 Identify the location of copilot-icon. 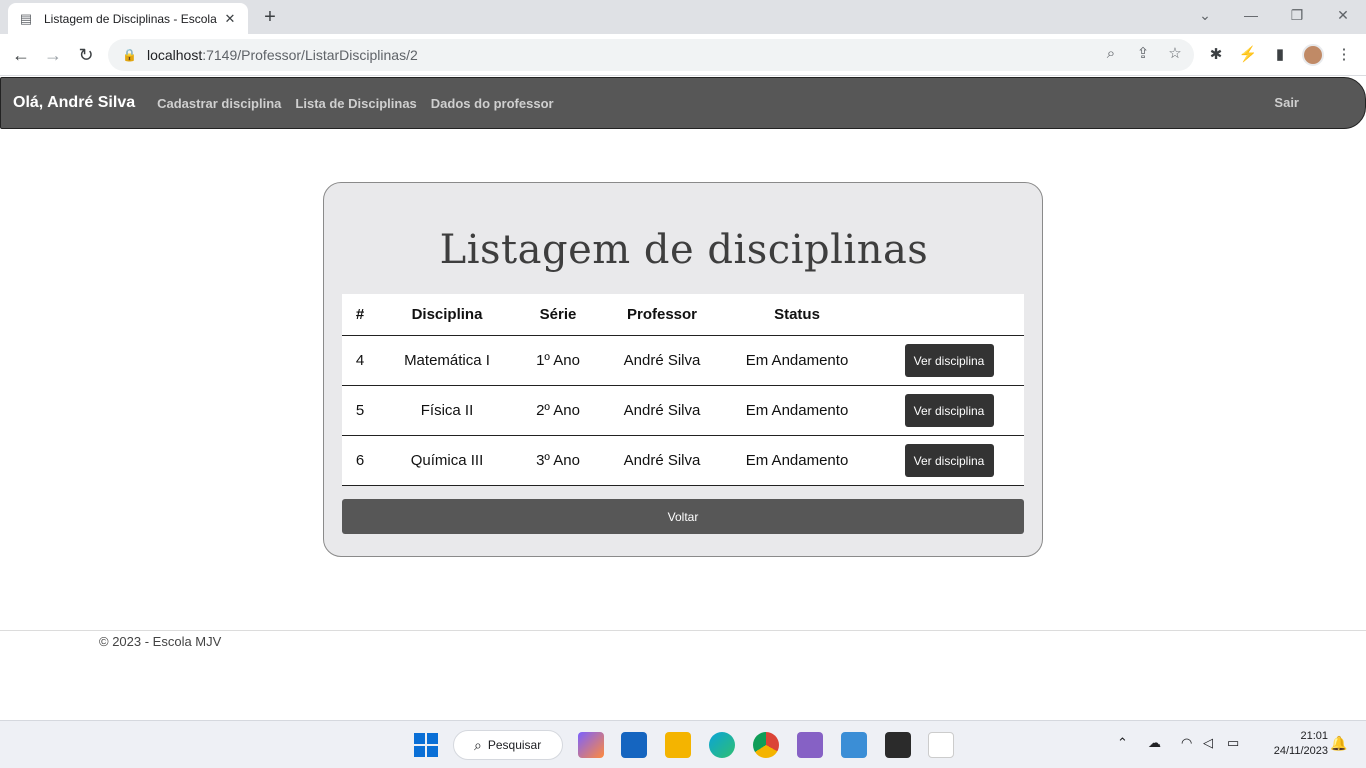
(591, 745).